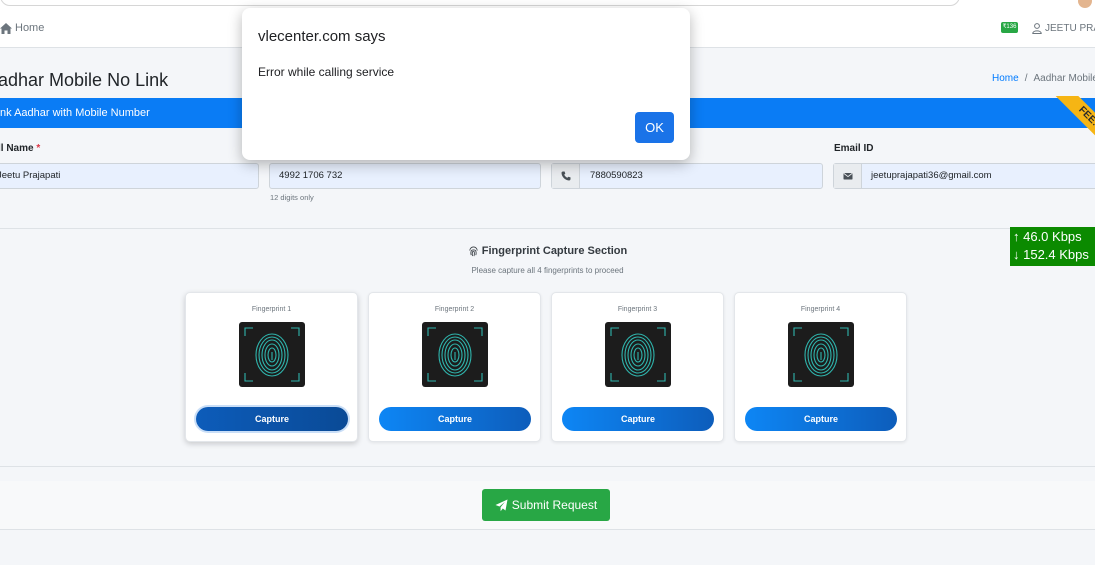  What do you see at coordinates (30, 28) in the screenshot?
I see `home-label: Home` at bounding box center [30, 28].